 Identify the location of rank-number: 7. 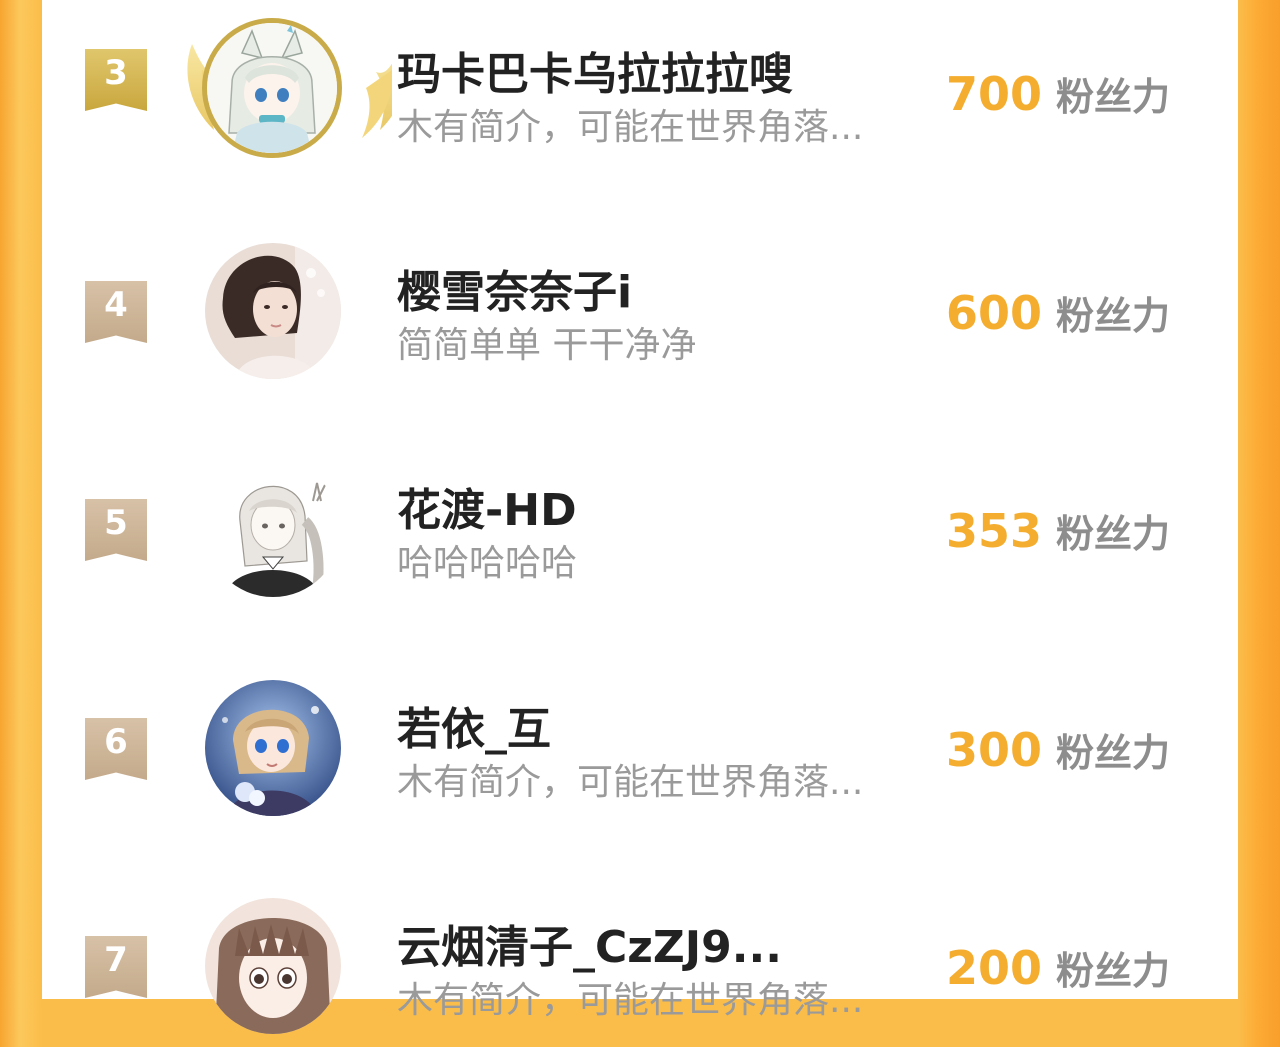
(116, 960).